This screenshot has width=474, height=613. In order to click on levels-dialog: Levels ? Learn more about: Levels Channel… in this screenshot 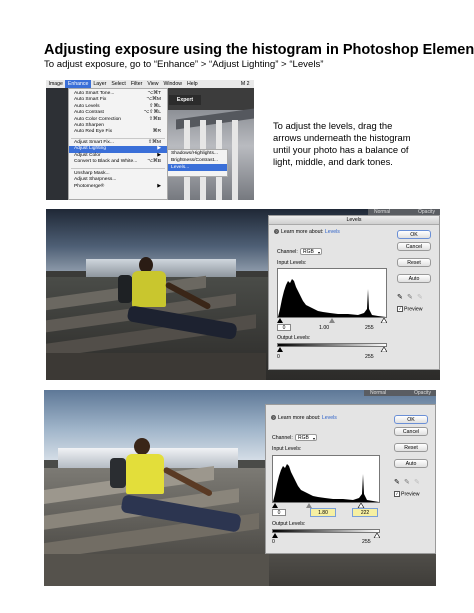, I will do `click(354, 292)`.